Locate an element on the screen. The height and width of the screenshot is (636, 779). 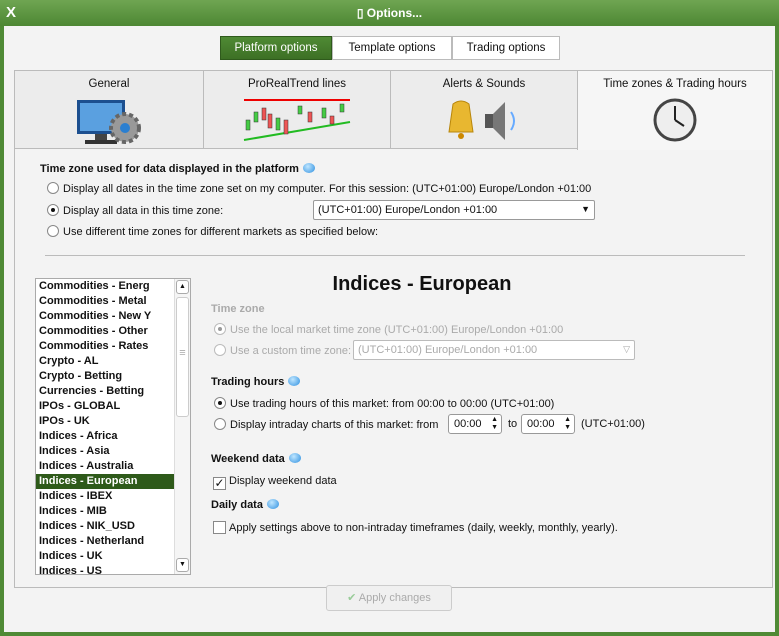
tab-label: ProRealTrend lines is located at coordinates (296, 84).